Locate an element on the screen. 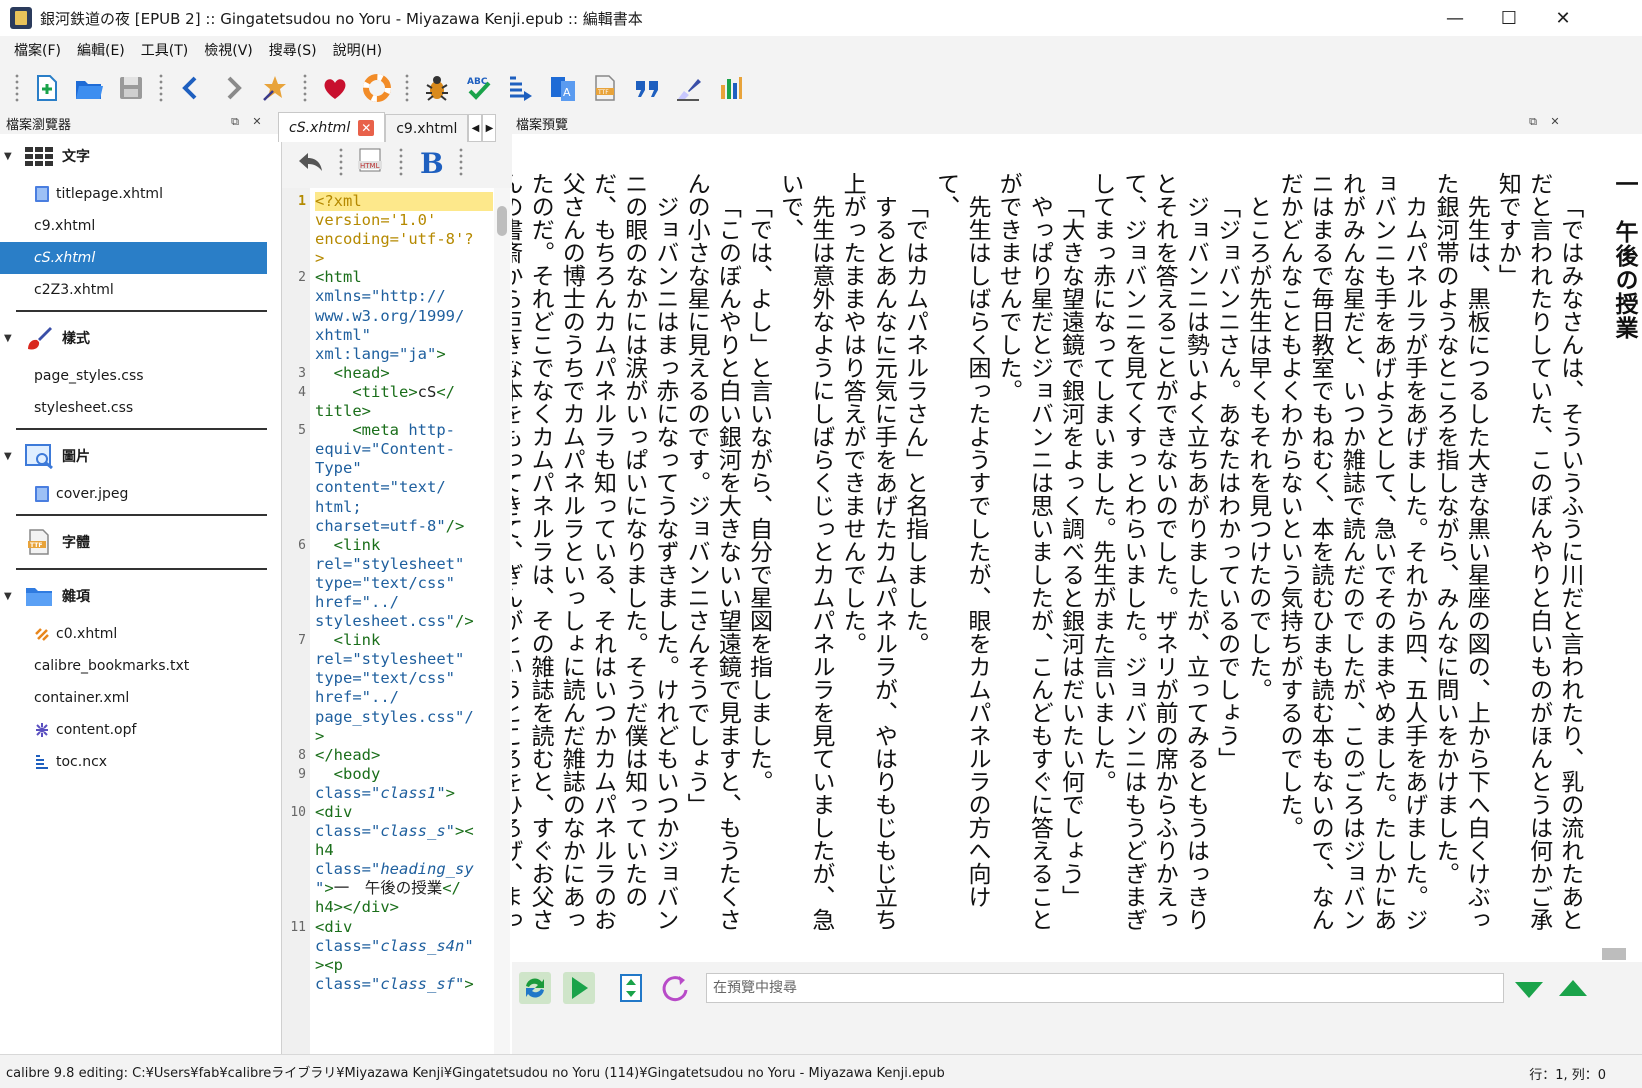 The image size is (1642, 1088). file-c0: c0.xhtml is located at coordinates (140, 634).